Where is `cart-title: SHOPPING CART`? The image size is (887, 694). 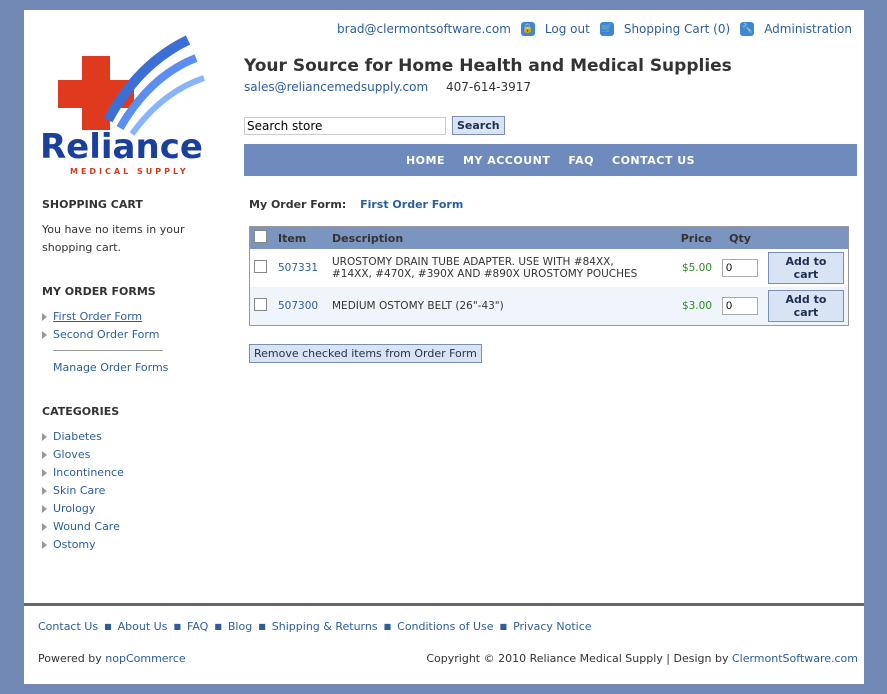
cart-title: SHOPPING CART is located at coordinates (92, 204).